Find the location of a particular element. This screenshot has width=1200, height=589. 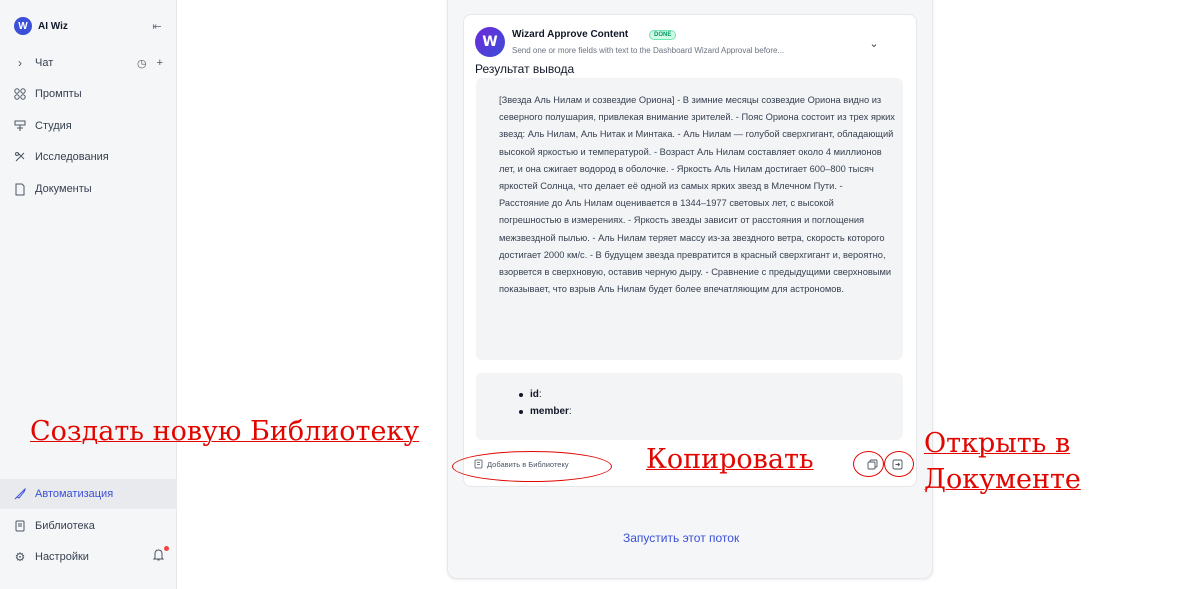

fields-list: id: member: is located at coordinates (545, 403).